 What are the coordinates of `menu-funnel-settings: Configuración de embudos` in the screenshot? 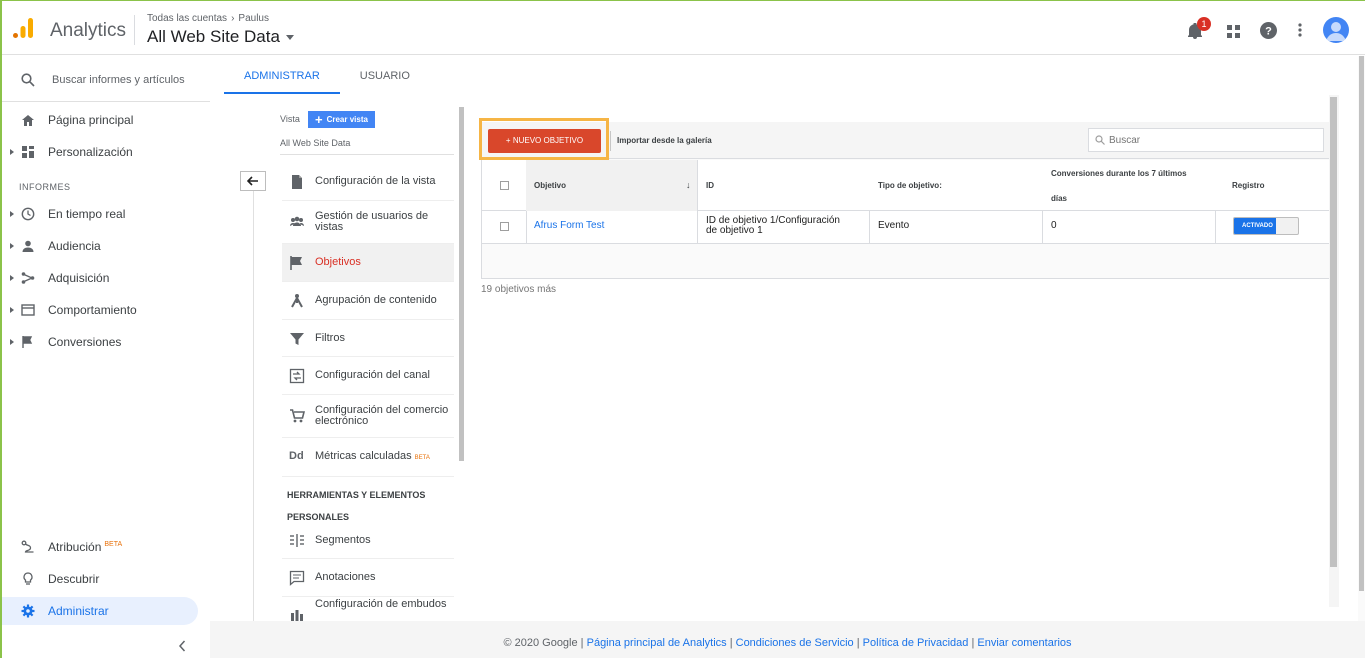 It's located at (368, 609).